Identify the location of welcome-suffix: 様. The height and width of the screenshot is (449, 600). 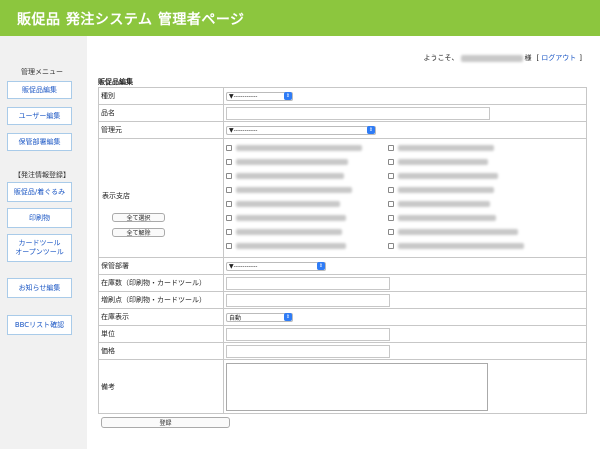
(528, 58).